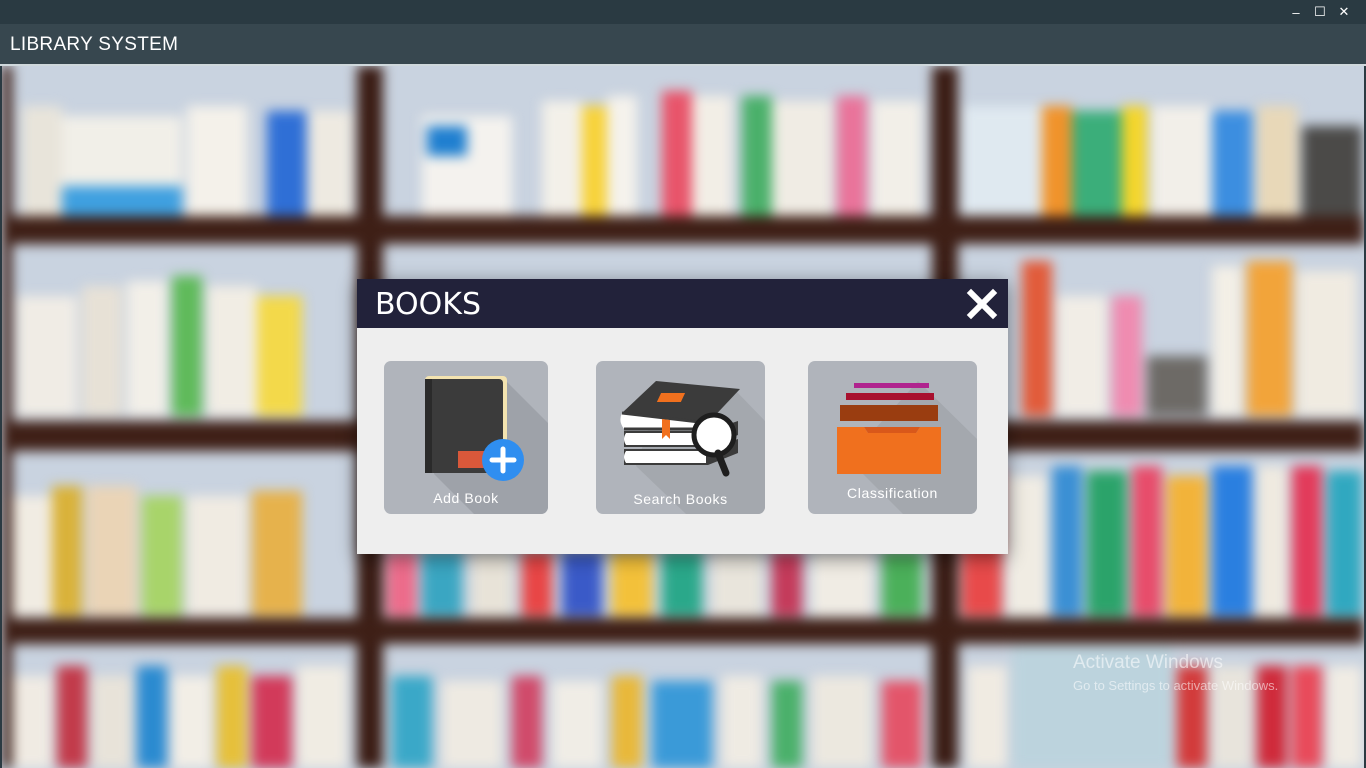 Image resolution: width=1366 pixels, height=768 pixels. I want to click on add-book-tile: Add Book, so click(466, 437).